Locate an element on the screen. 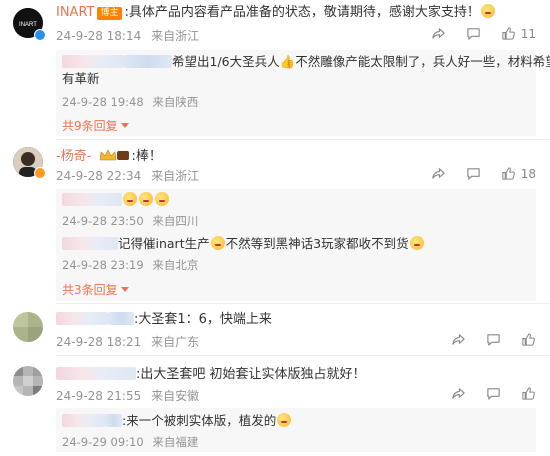 The width and height of the screenshot is (550, 456). more-replies-link: 共3条回复 is located at coordinates (95, 289).